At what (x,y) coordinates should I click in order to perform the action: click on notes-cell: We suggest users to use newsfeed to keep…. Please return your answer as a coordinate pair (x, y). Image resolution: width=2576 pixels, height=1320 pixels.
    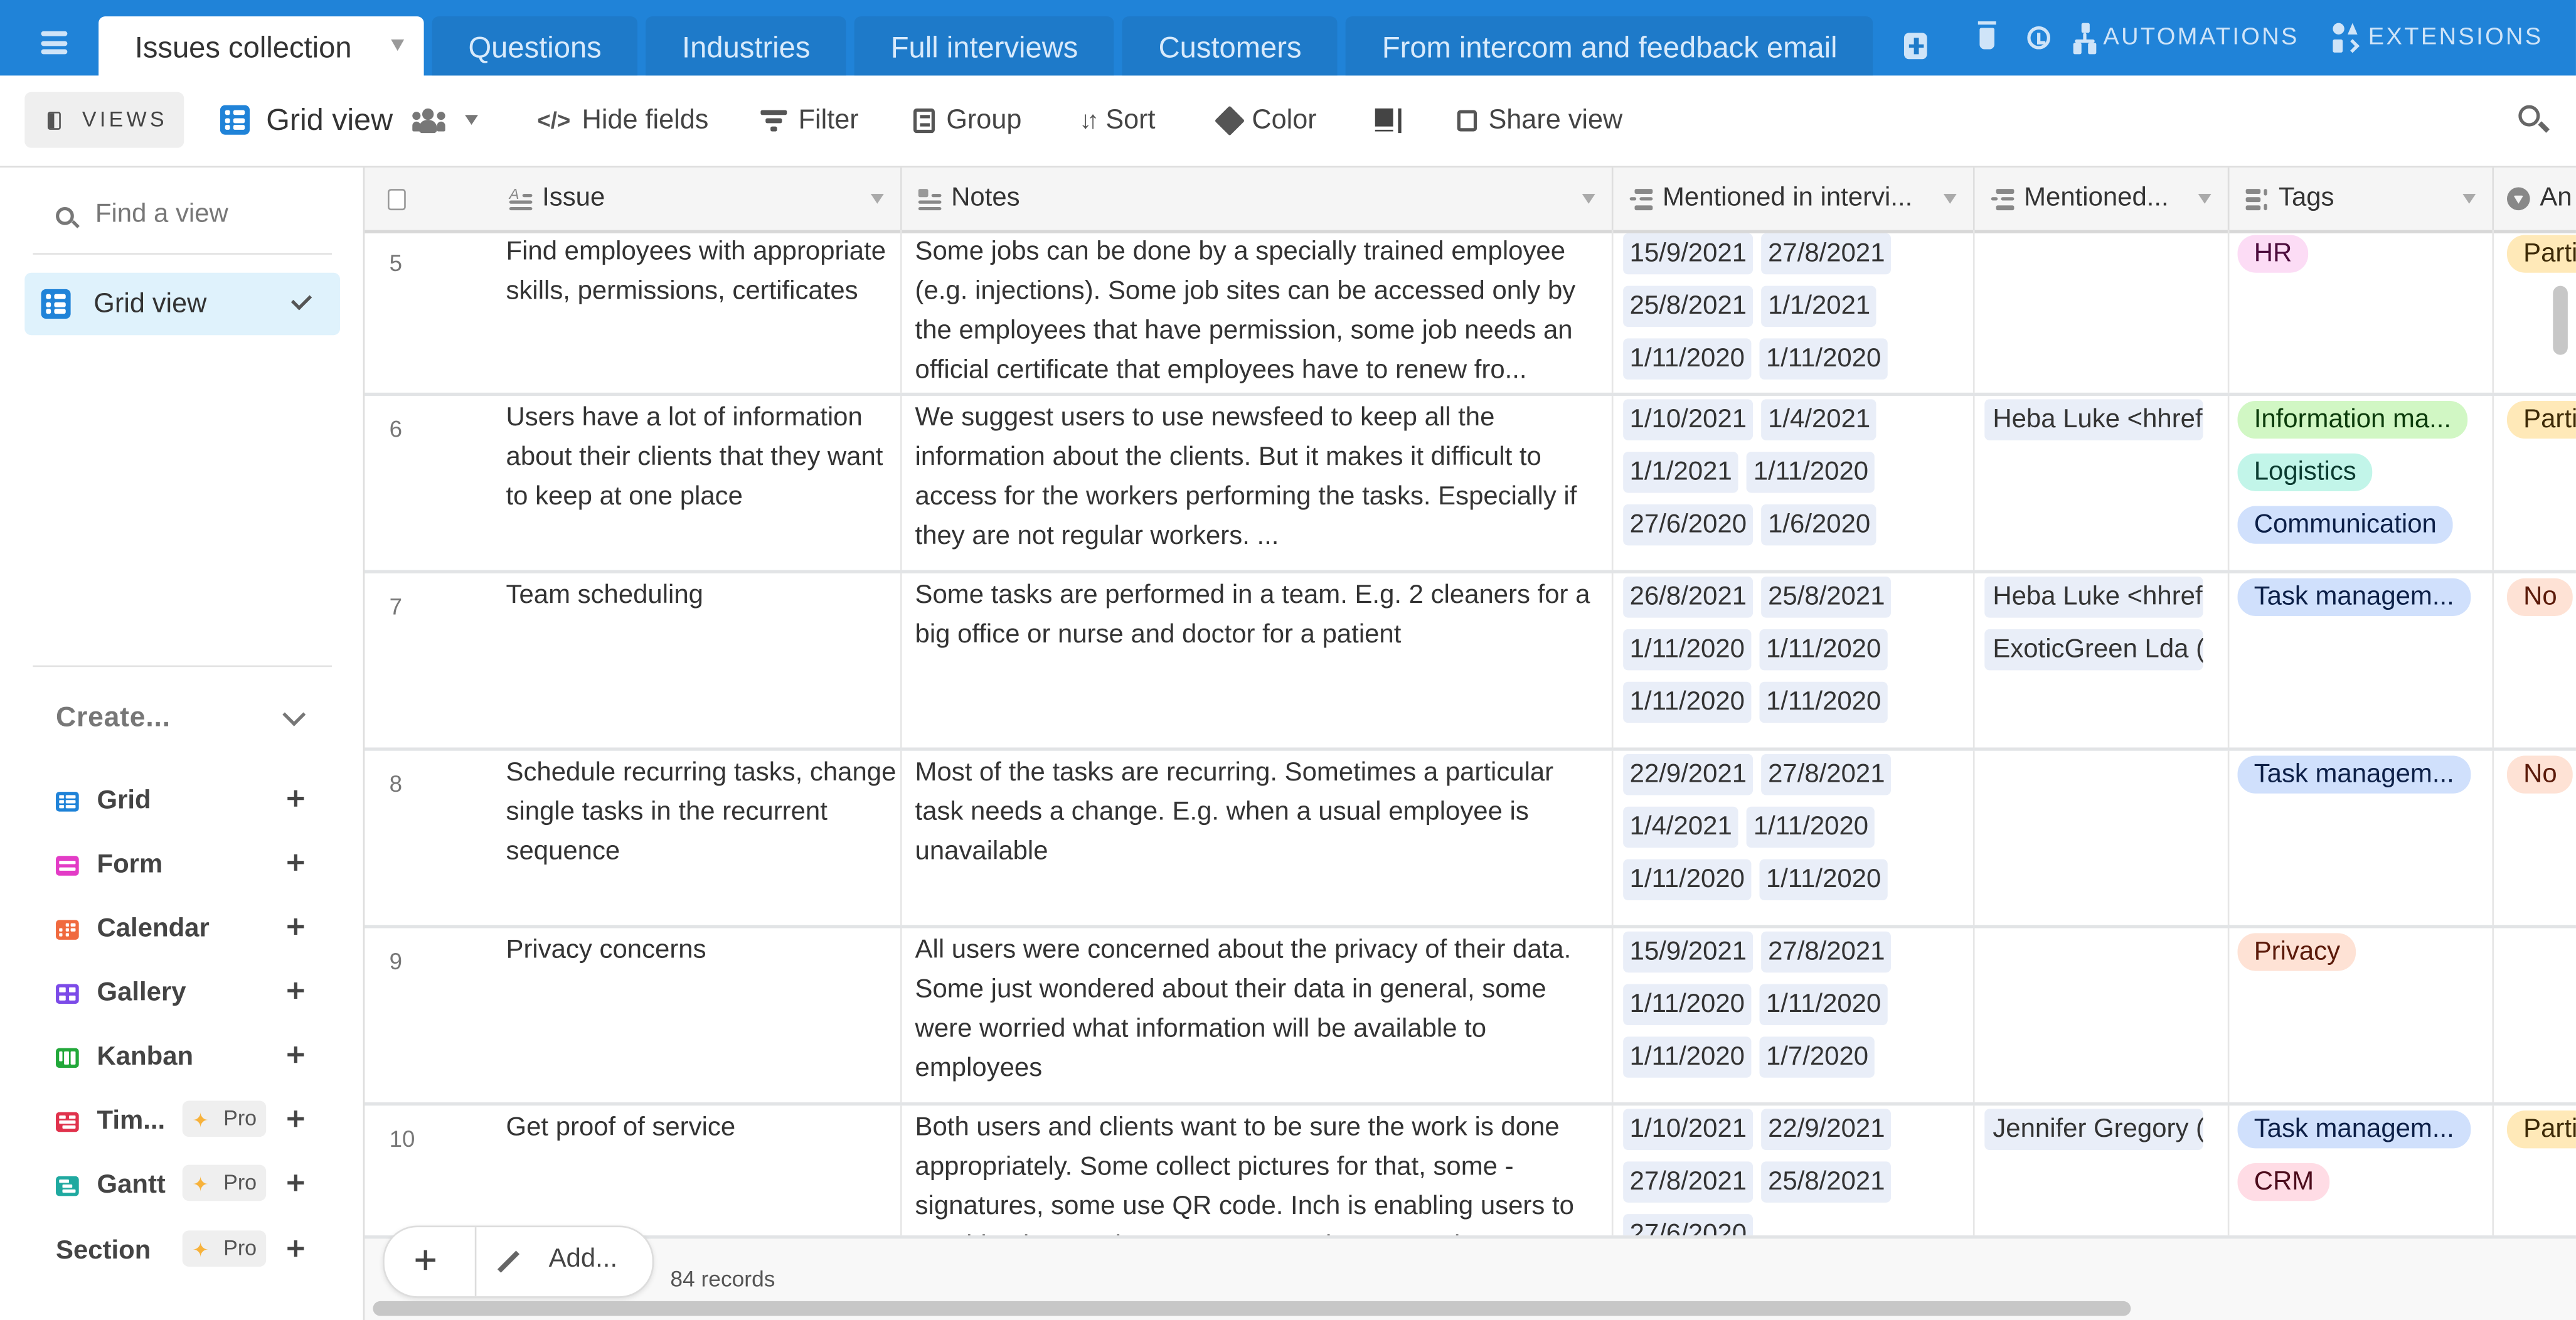
    Looking at the image, I should click on (1258, 483).